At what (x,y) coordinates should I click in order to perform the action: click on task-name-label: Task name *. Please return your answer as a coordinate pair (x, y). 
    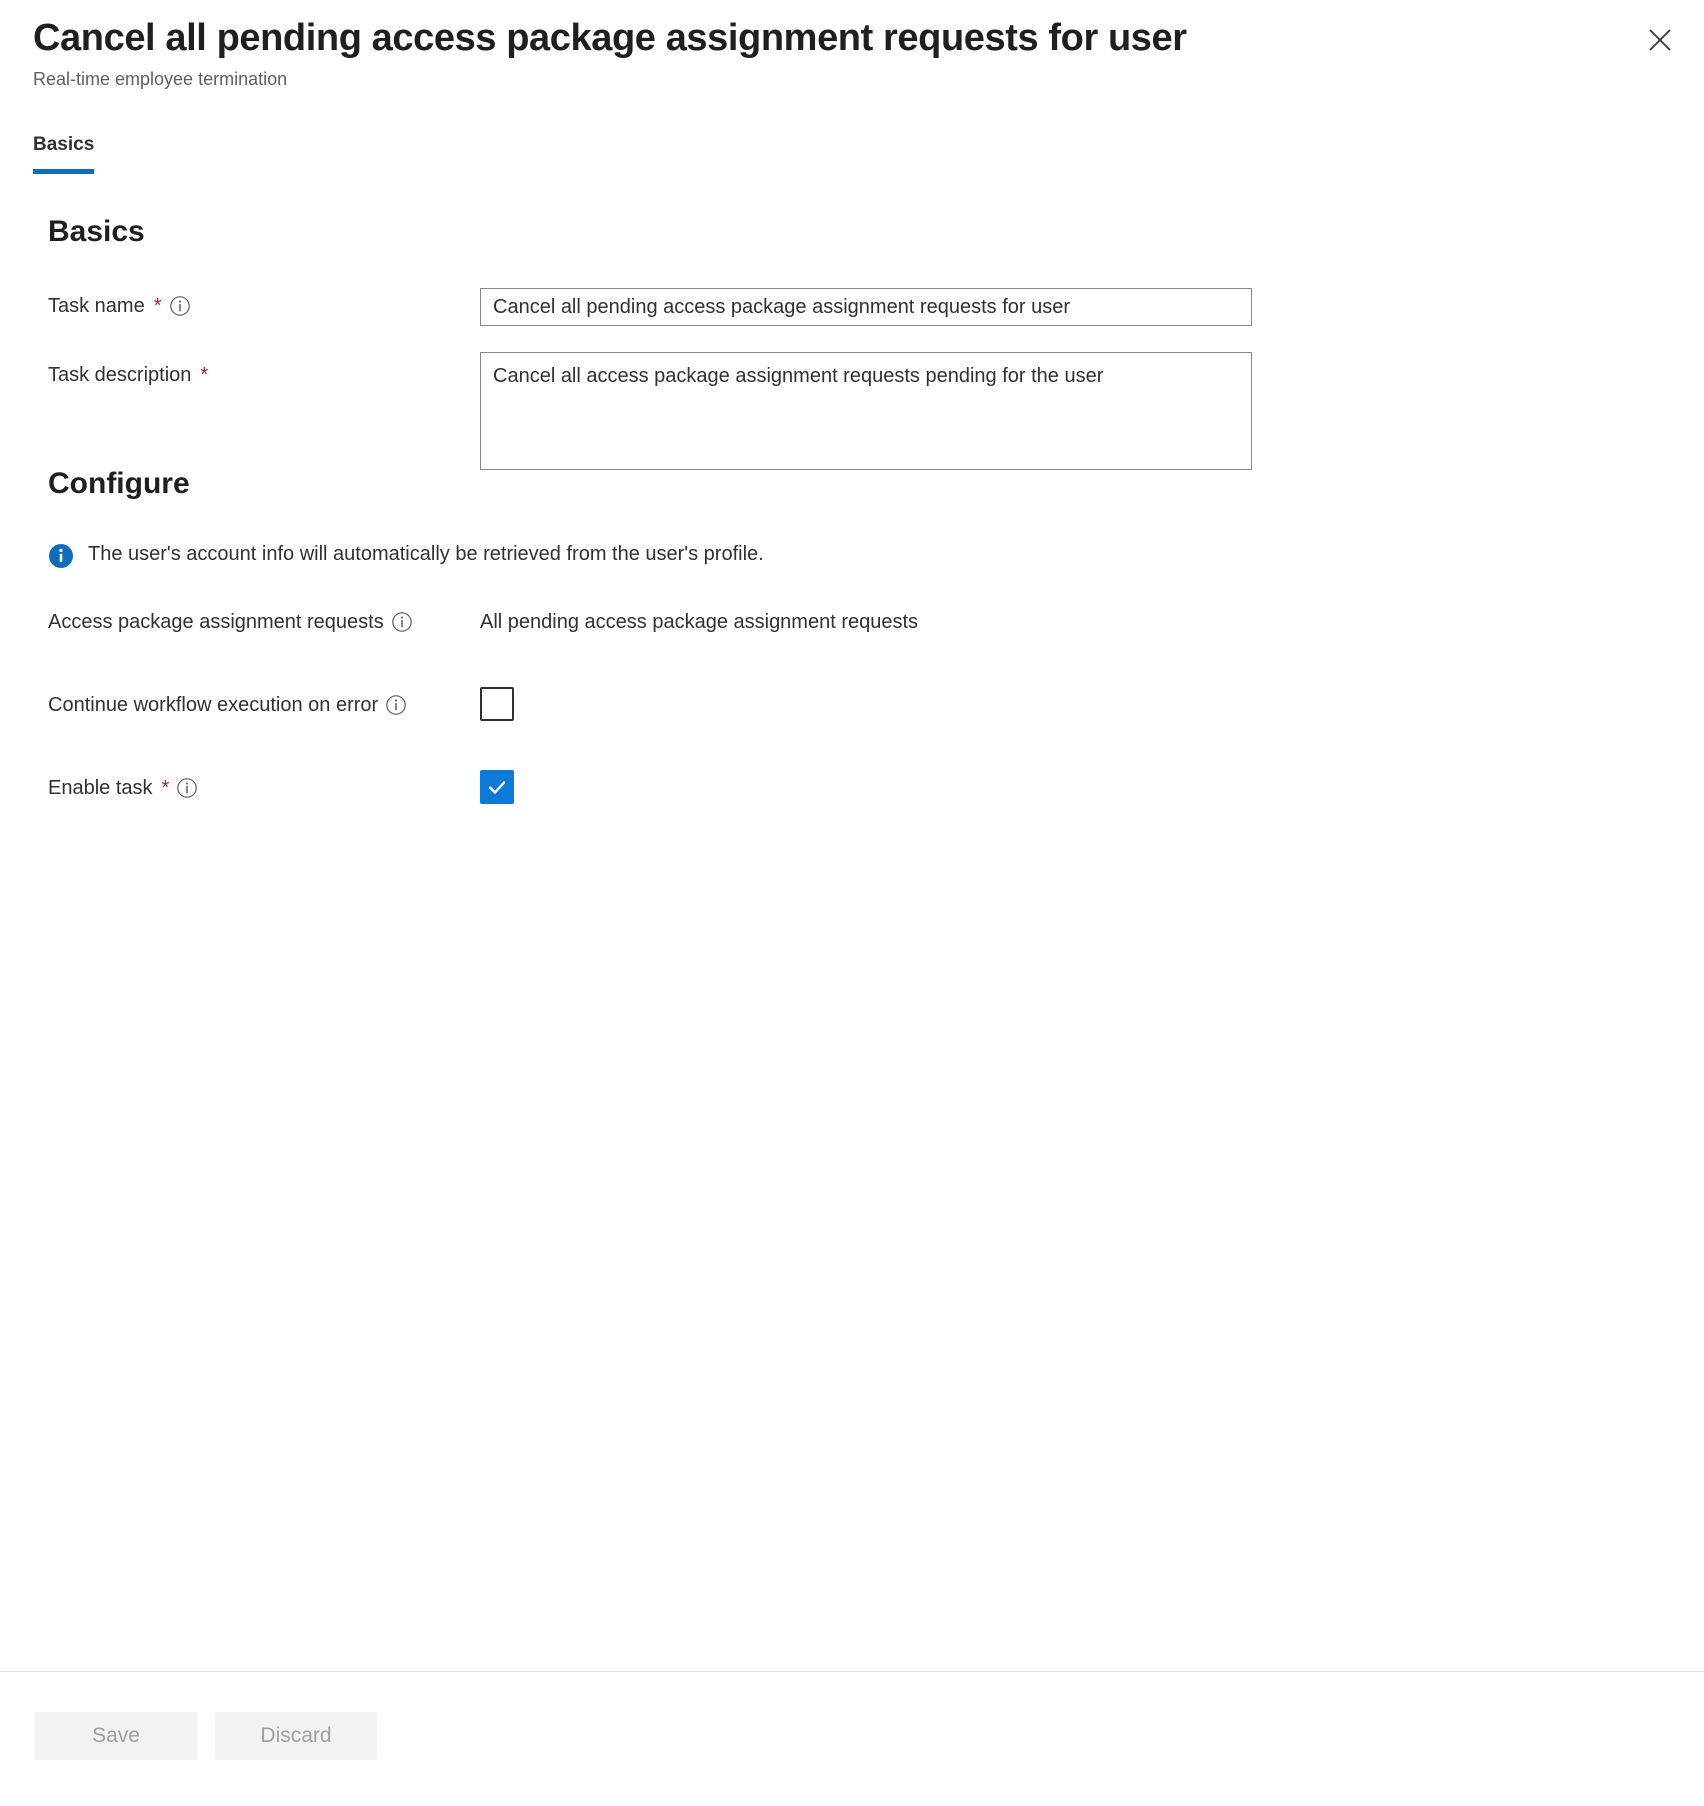
    Looking at the image, I should click on (119, 306).